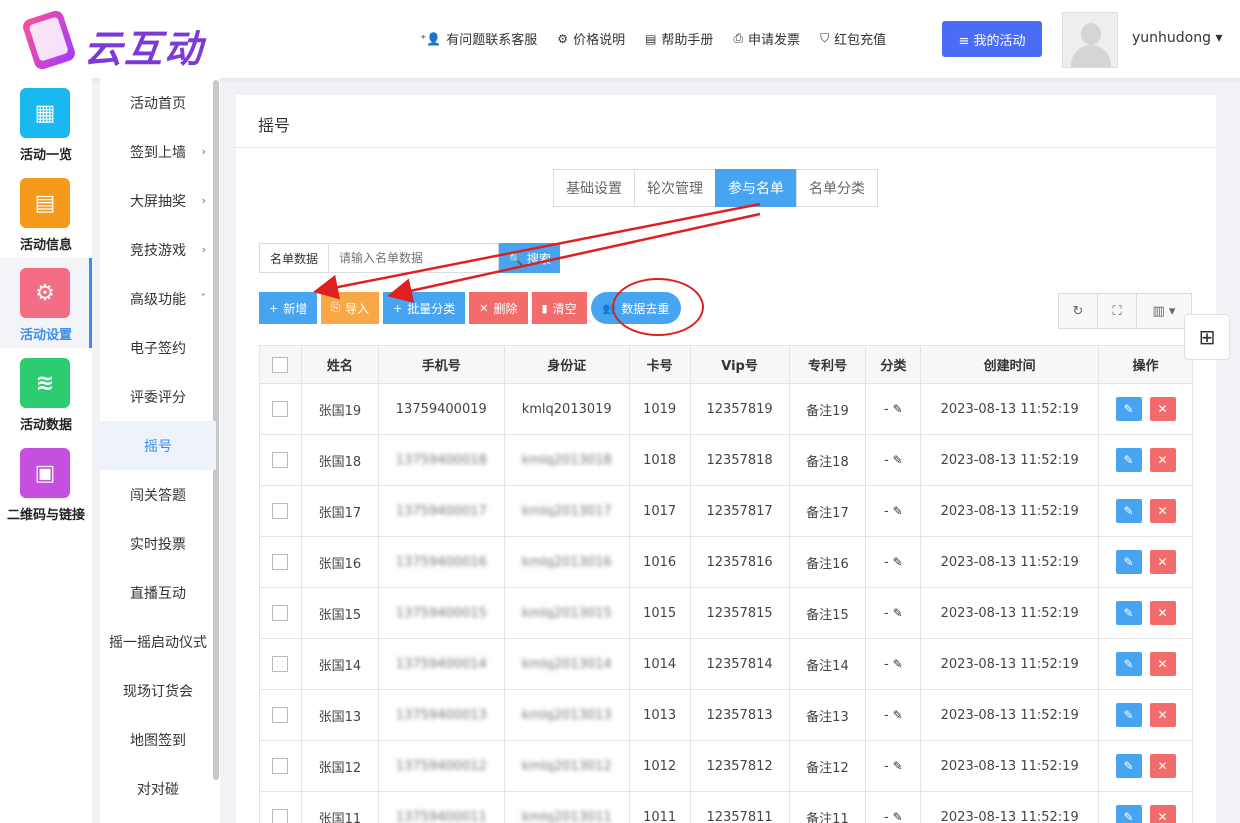 This screenshot has width=1240, height=823. What do you see at coordinates (530, 258) in the screenshot?
I see `search-button: 🔍 搜索` at bounding box center [530, 258].